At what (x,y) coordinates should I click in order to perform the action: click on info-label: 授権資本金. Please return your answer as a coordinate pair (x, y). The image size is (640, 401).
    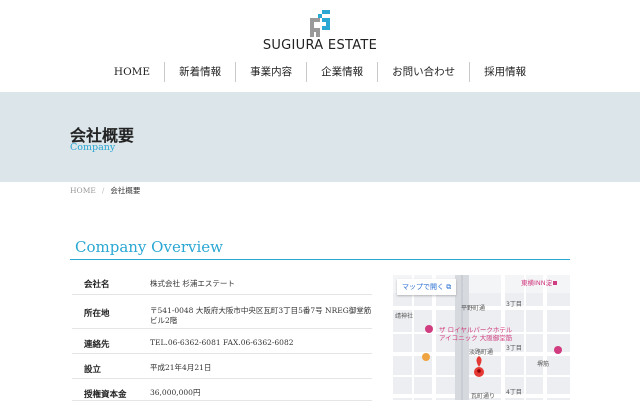
    Looking at the image, I should click on (108, 389).